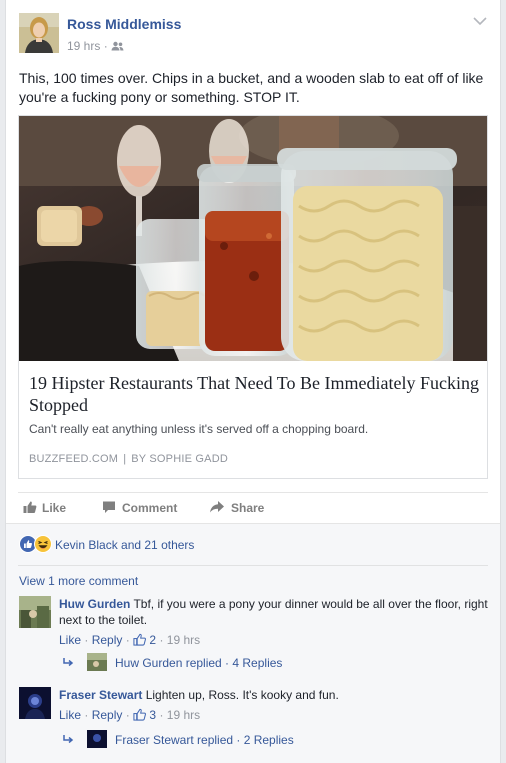 The height and width of the screenshot is (763, 506). What do you see at coordinates (78, 581) in the screenshot?
I see `view-more-comments: View 1 more comment` at bounding box center [78, 581].